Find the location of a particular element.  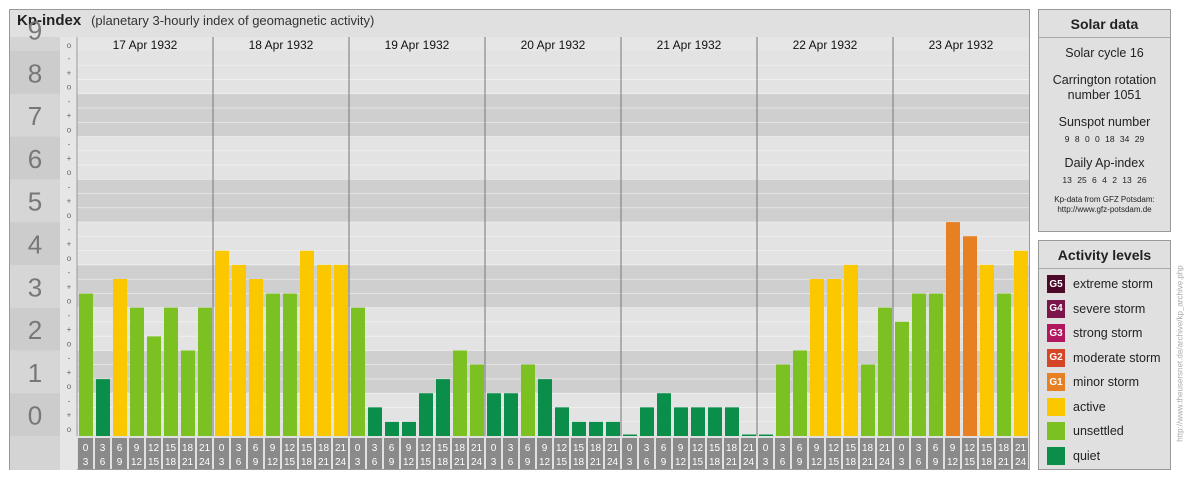

y-sub-tick-label: - is located at coordinates (69, 272).